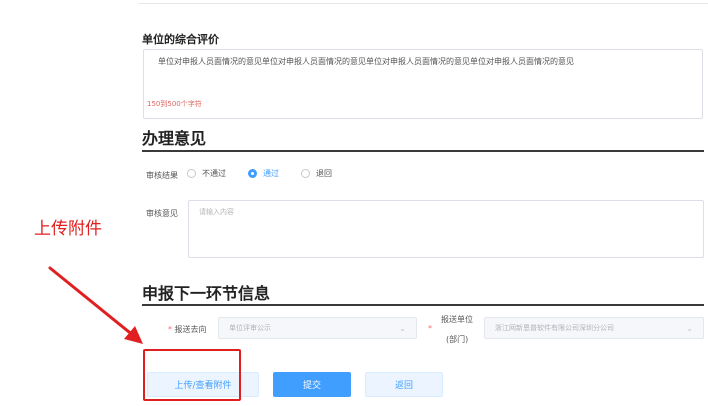 The height and width of the screenshot is (406, 708). I want to click on annotation-arrow-icon, so click(95, 305).